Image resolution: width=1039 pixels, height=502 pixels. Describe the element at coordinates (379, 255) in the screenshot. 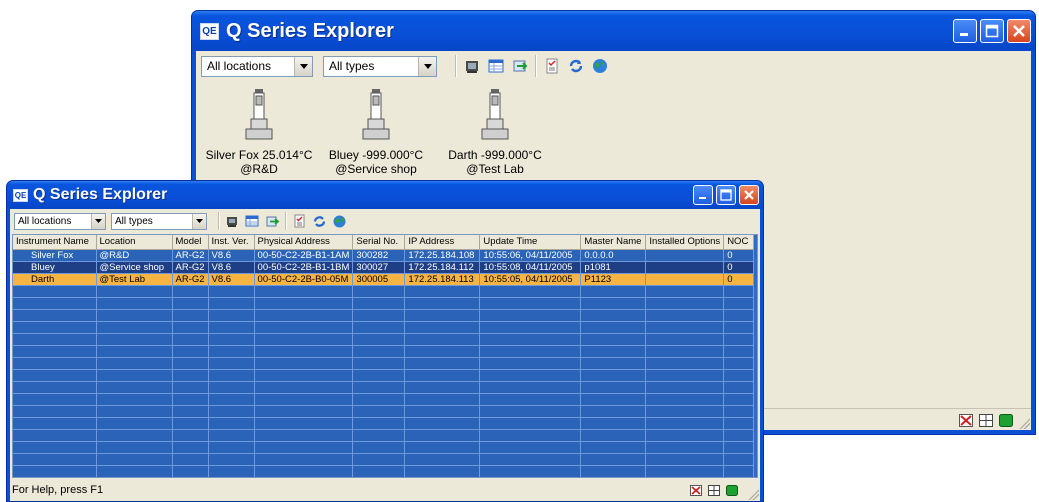

I see `table-cell: 300282` at that location.